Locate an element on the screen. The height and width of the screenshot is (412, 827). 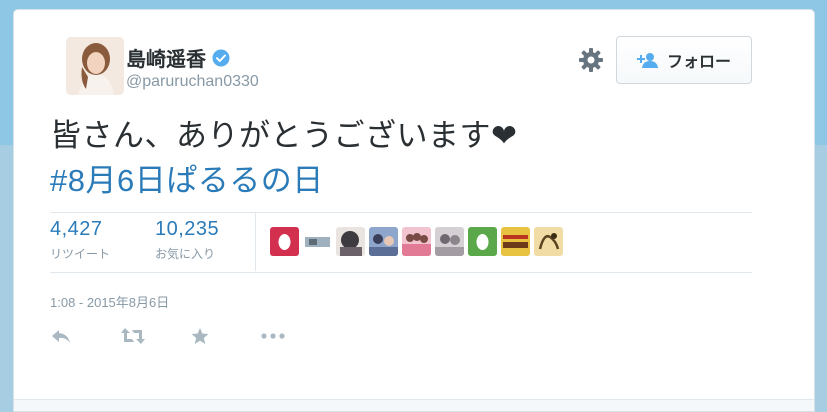
favorite-button is located at coordinates (225, 338).